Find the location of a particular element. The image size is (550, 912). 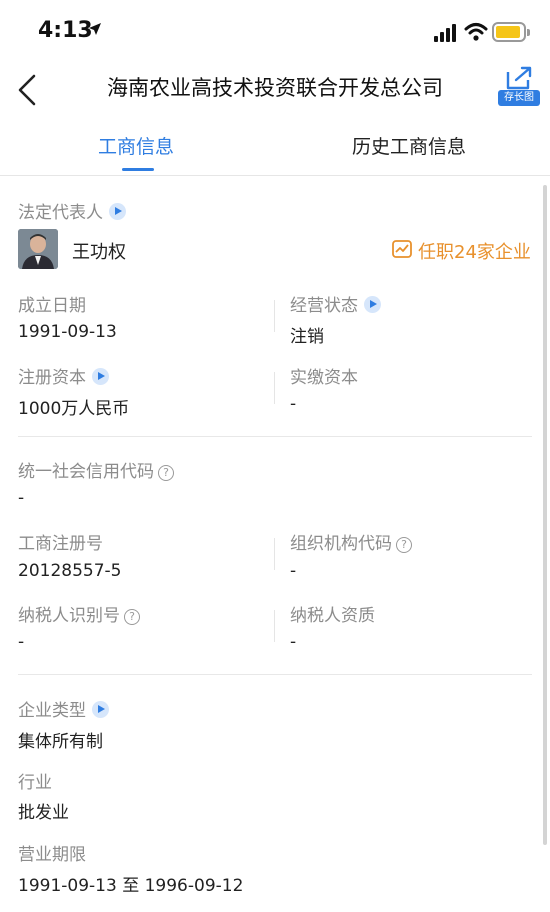

established-label: 成立日期 is located at coordinates (52, 306).